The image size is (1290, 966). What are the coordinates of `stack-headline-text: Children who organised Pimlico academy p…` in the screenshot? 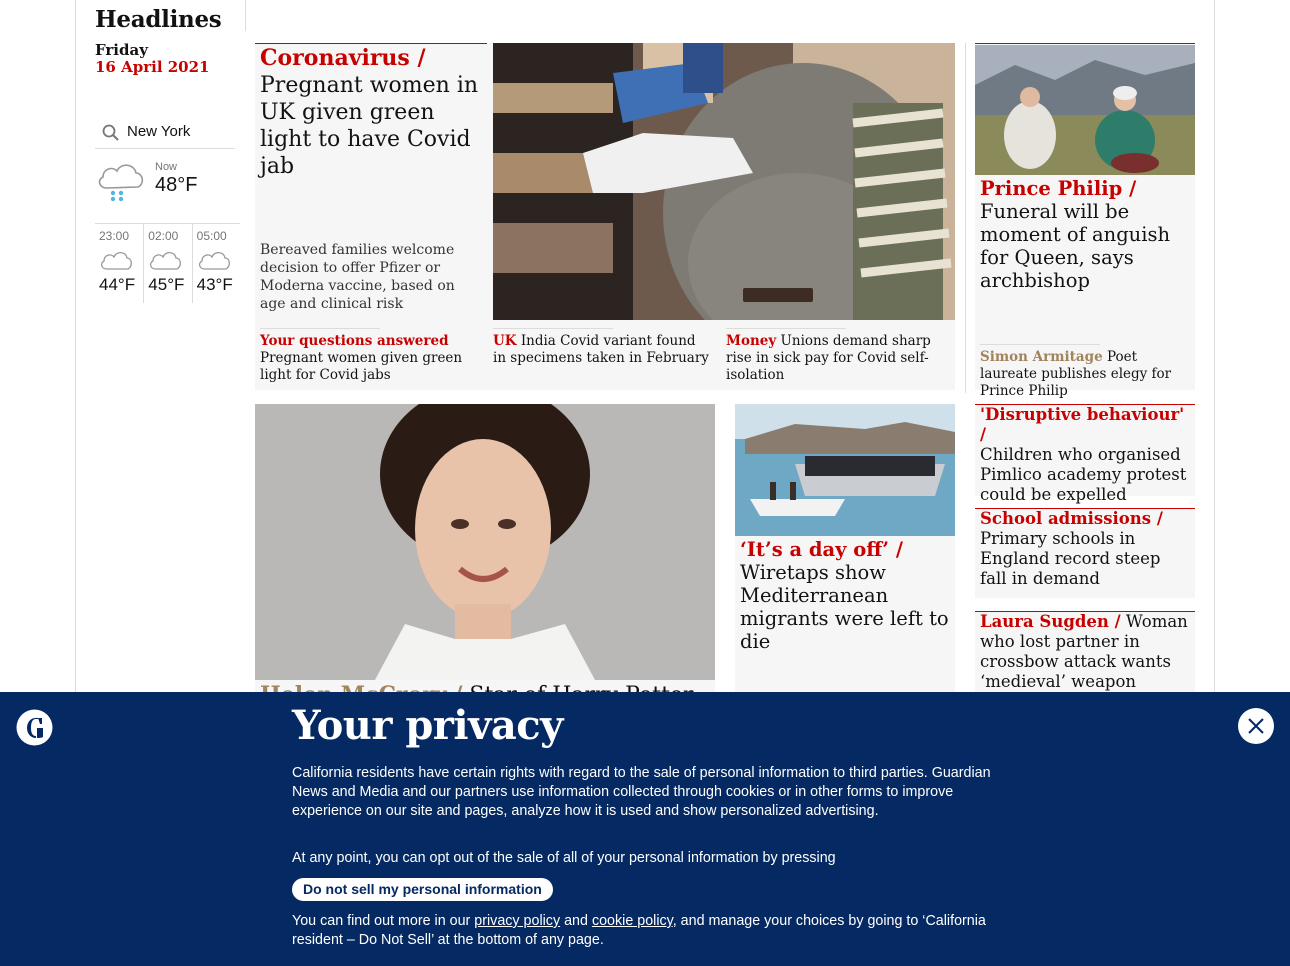 It's located at (1083, 474).